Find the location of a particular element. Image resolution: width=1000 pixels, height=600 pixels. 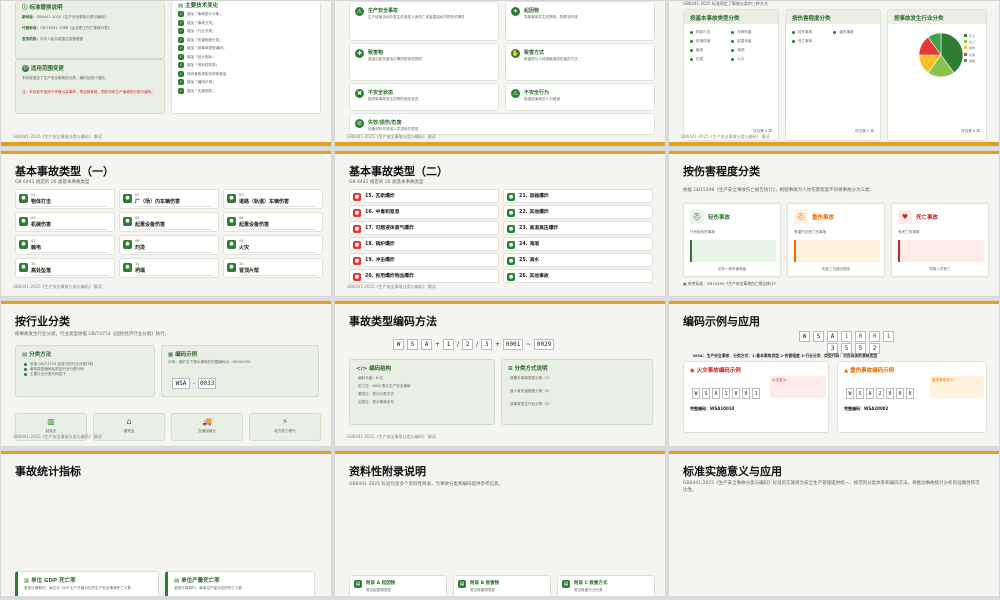

change-item: ✓ 增加「实施指导」 is located at coordinates (197, 90).